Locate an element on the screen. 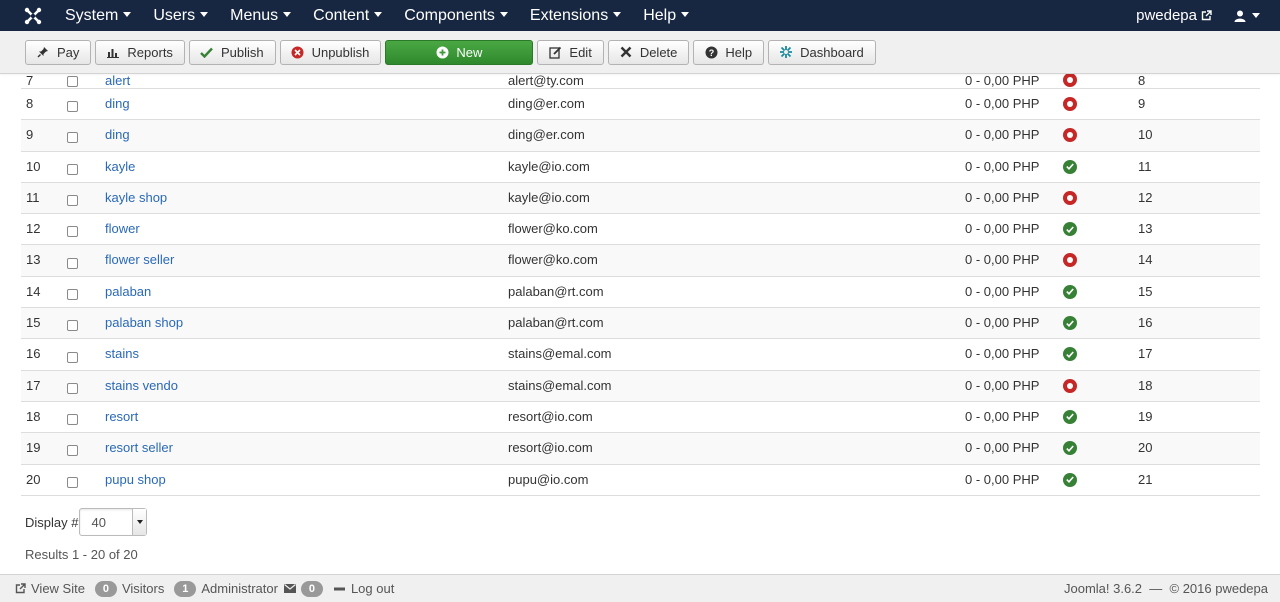  vendor-name-link: pupu shop is located at coordinates (135, 479).